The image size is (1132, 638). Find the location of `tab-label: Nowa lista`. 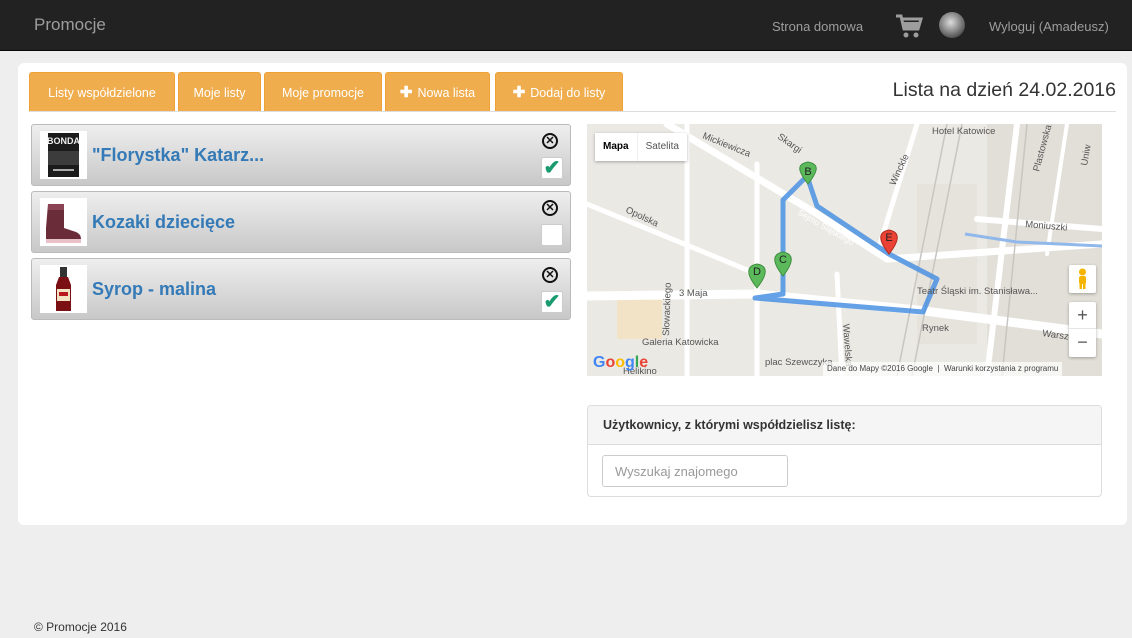

tab-label: Nowa lista is located at coordinates (446, 93).